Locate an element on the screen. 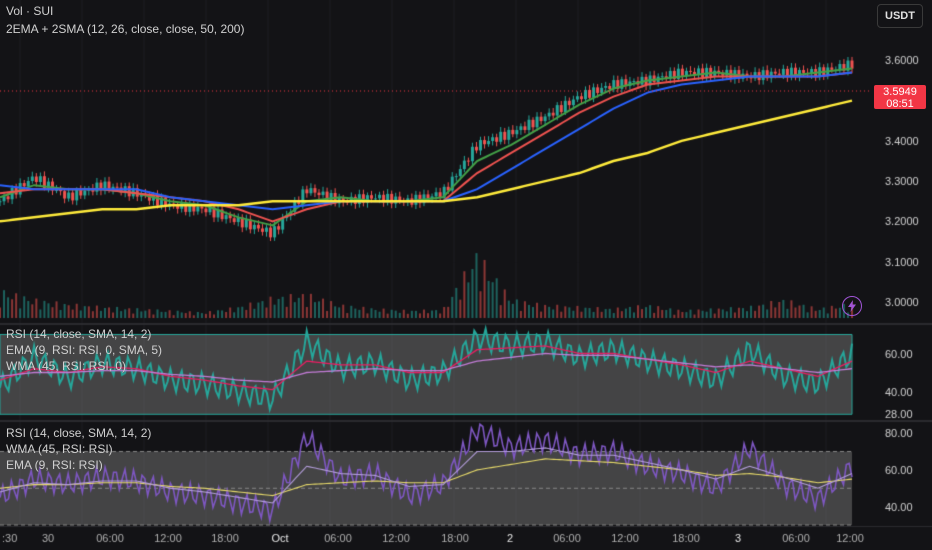 Image resolution: width=932 pixels, height=550 pixels. rsi1-legend-rsi: RSI (14, close, SMA, 14, 2) is located at coordinates (79, 334).